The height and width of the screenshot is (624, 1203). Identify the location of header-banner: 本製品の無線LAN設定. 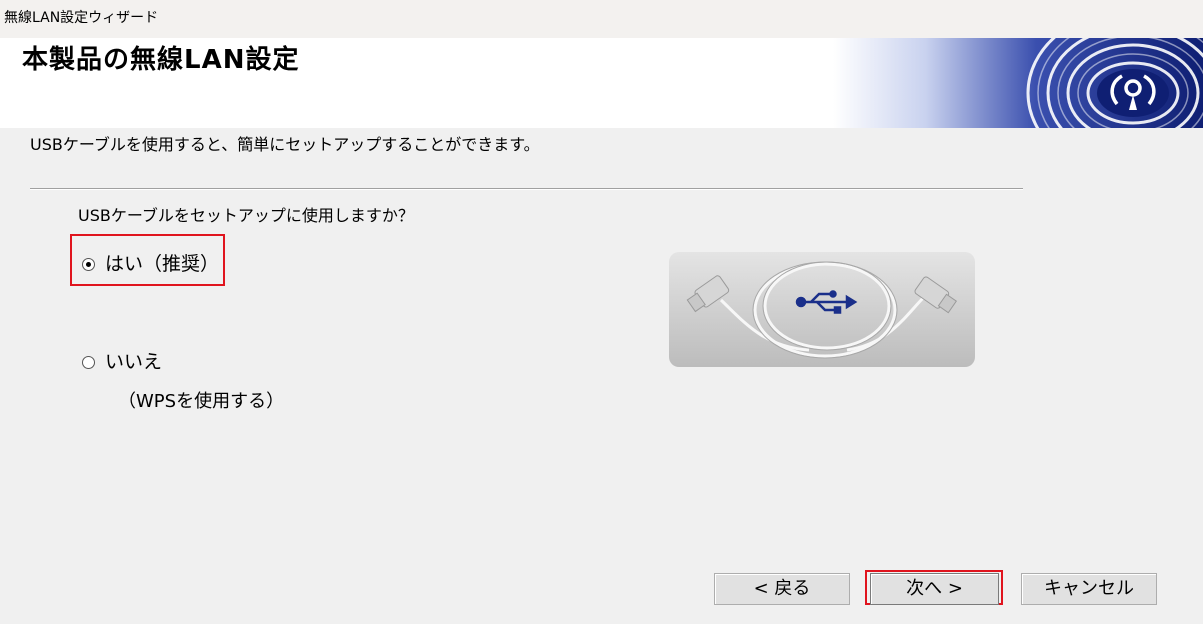
(601, 83).